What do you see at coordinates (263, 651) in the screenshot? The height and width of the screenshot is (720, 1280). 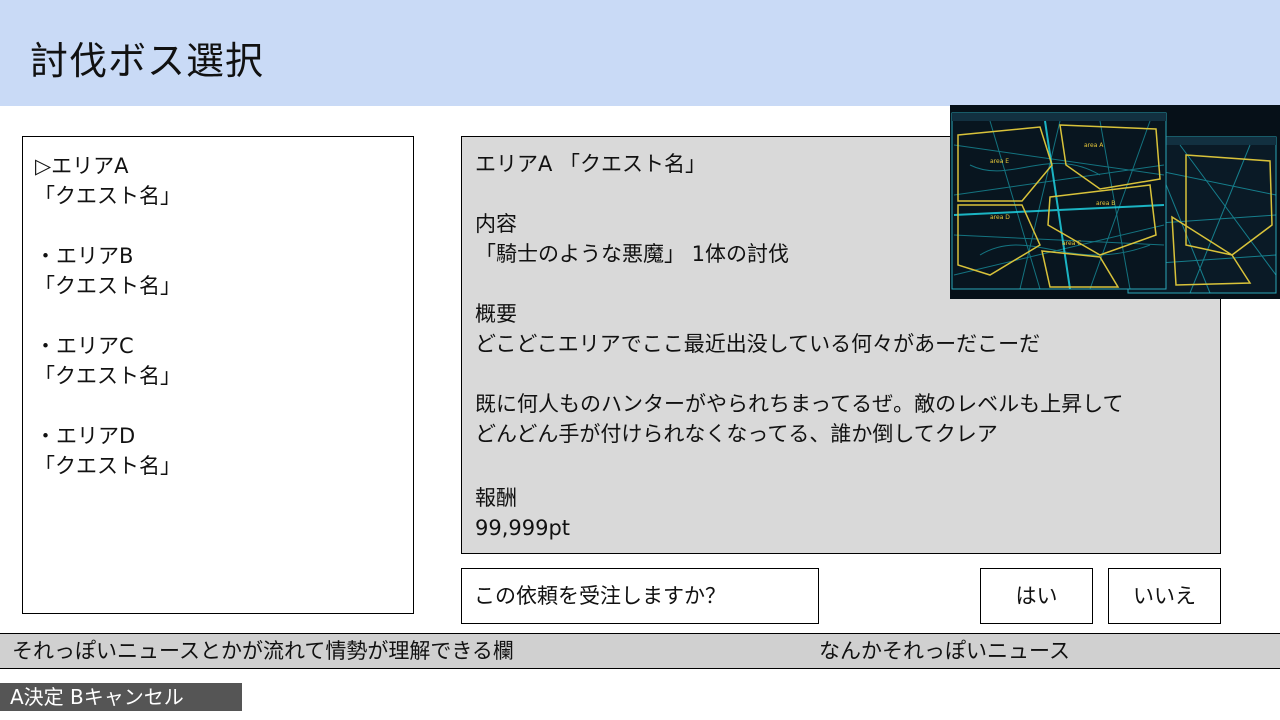 I see `news-text: それっぽいニュースとかが流れて情勢が理解できる欄` at bounding box center [263, 651].